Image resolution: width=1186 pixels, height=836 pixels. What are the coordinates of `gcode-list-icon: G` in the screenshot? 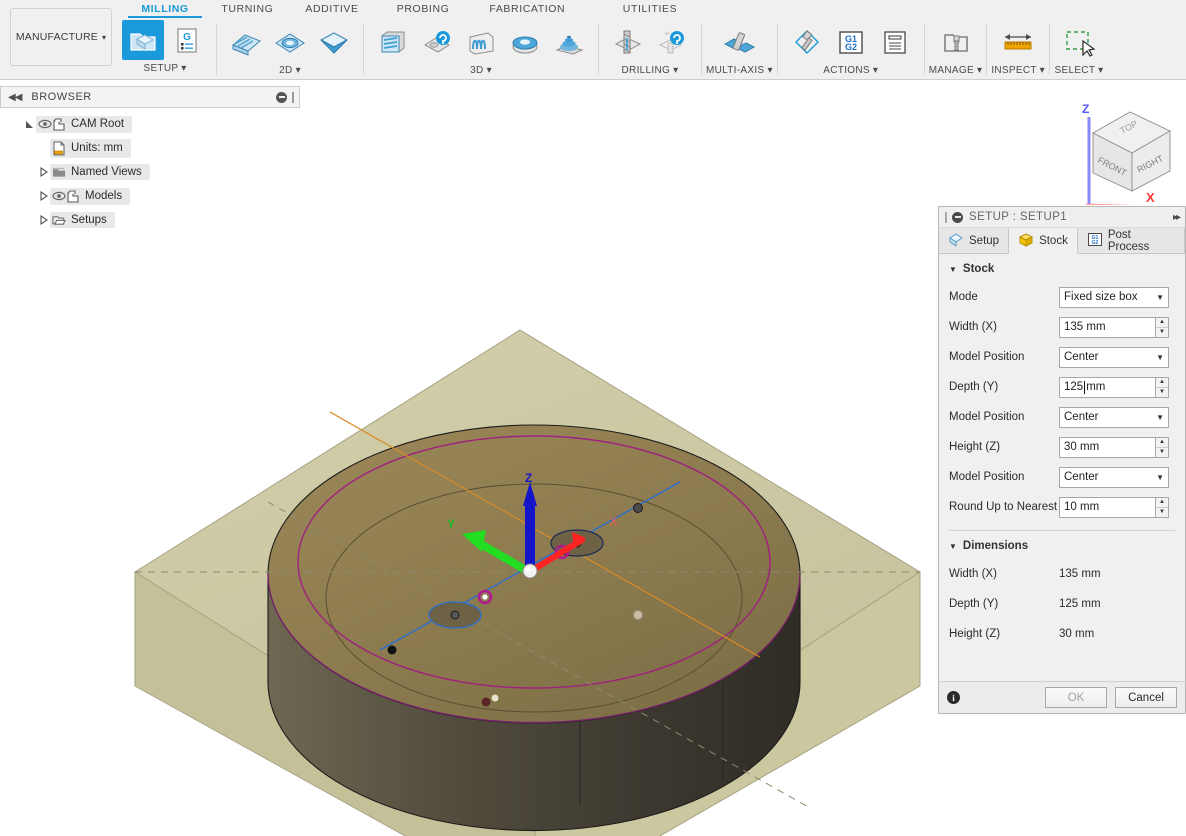 It's located at (187, 40).